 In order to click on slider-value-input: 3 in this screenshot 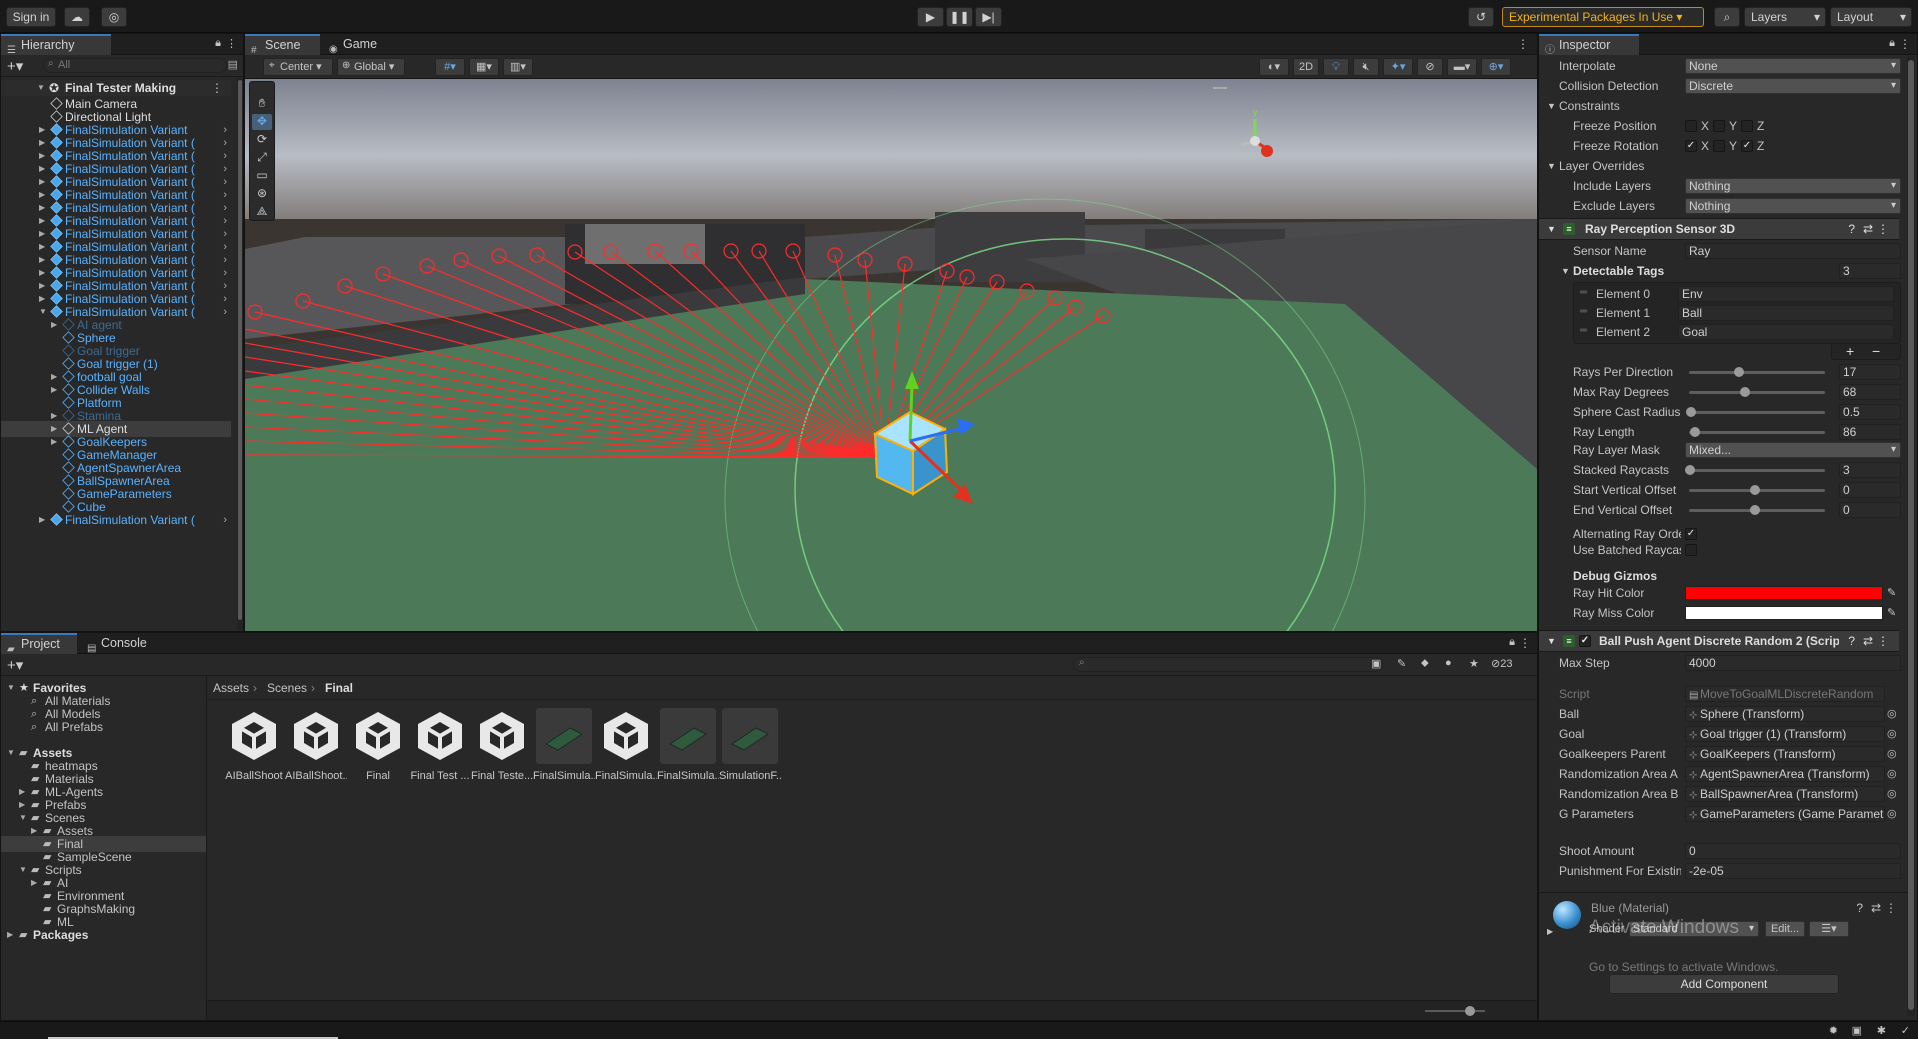, I will do `click(1870, 470)`.